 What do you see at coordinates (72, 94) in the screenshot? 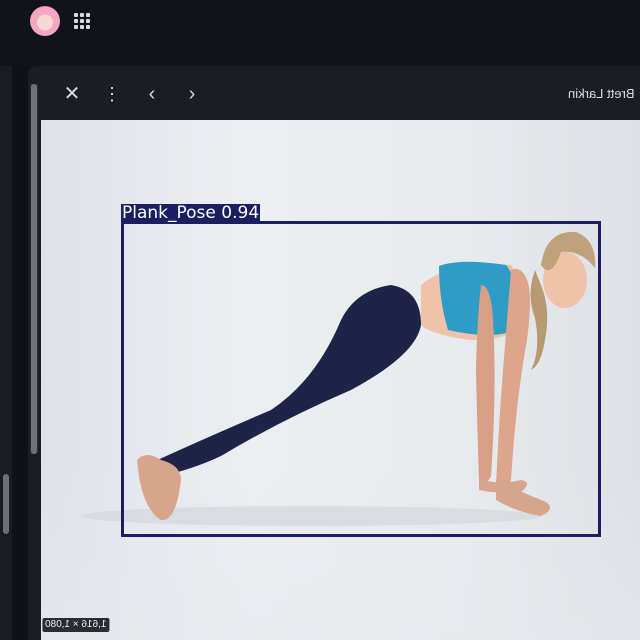
I see `close-icon: ✕` at bounding box center [72, 94].